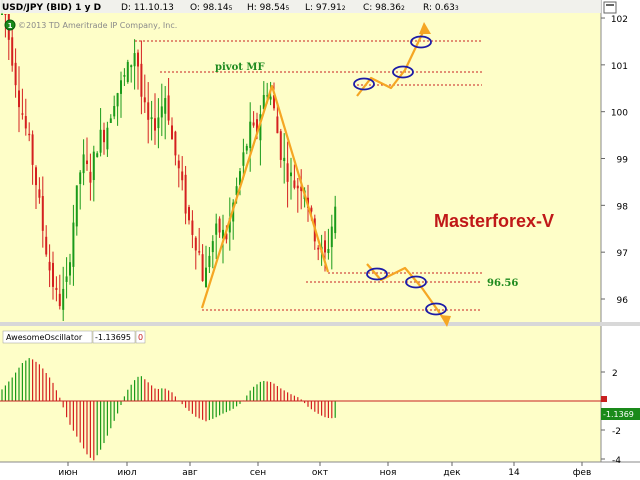 The width and height of the screenshot is (640, 480). I want to click on price-tick-label: 100, so click(619, 114).